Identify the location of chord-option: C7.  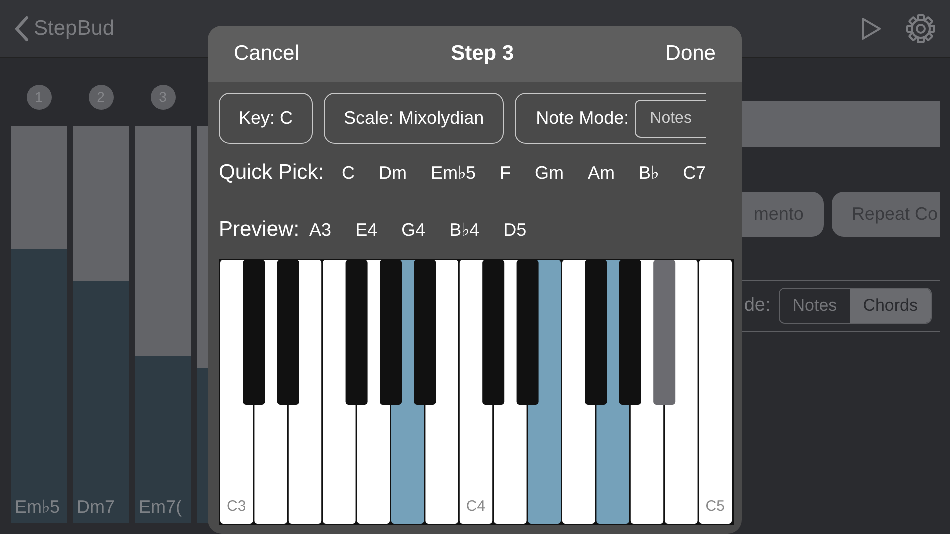
(694, 173).